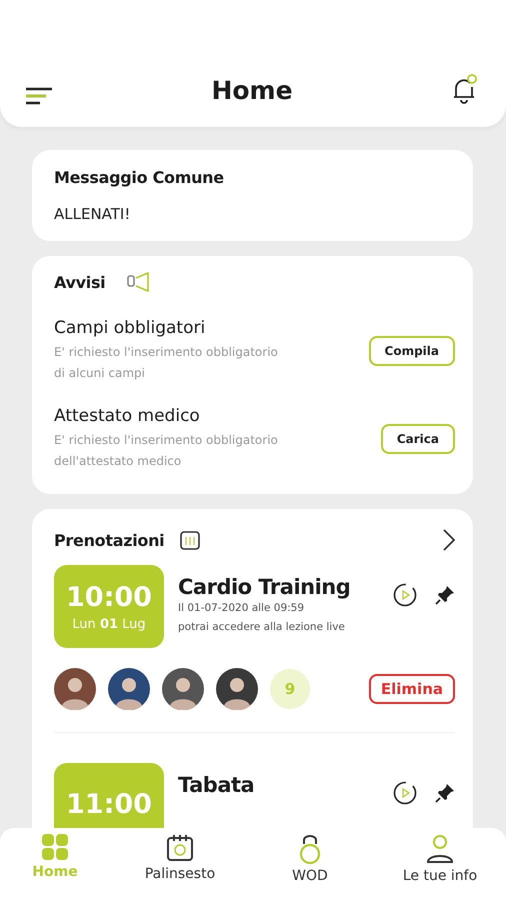 The height and width of the screenshot is (900, 506). I want to click on menu-icon, so click(39, 96).